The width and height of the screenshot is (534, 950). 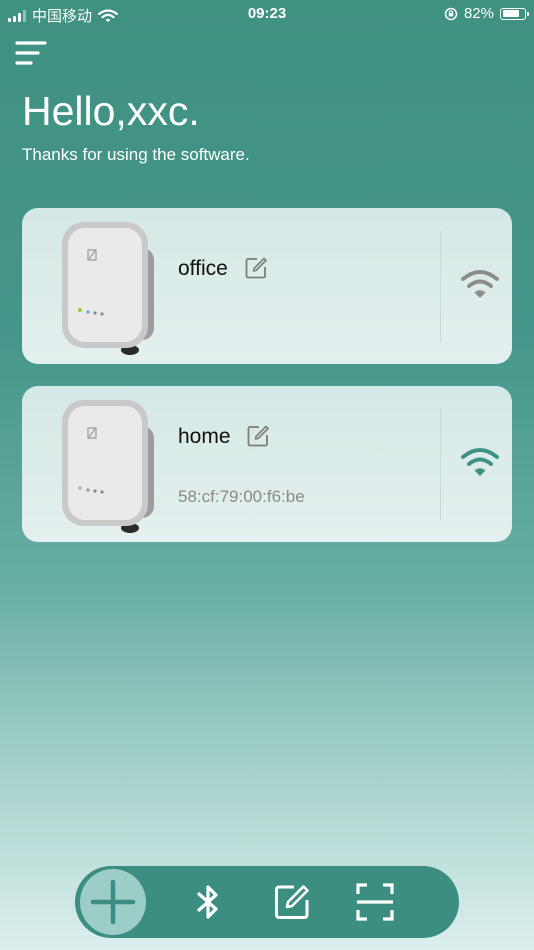 I want to click on wifi-online-icon, so click(x=480, y=462).